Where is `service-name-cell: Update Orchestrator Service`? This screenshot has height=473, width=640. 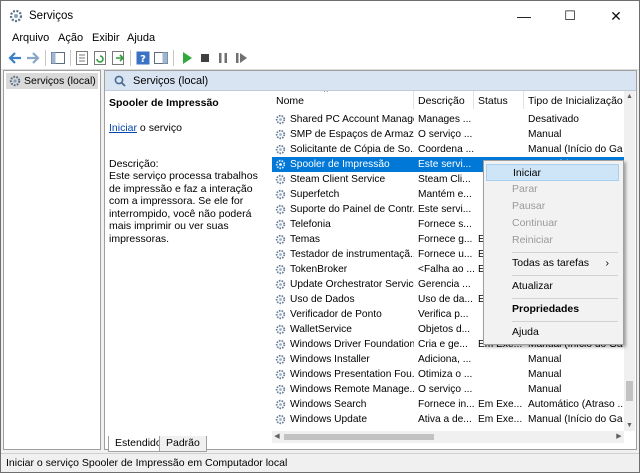 service-name-cell: Update Orchestrator Service is located at coordinates (352, 284).